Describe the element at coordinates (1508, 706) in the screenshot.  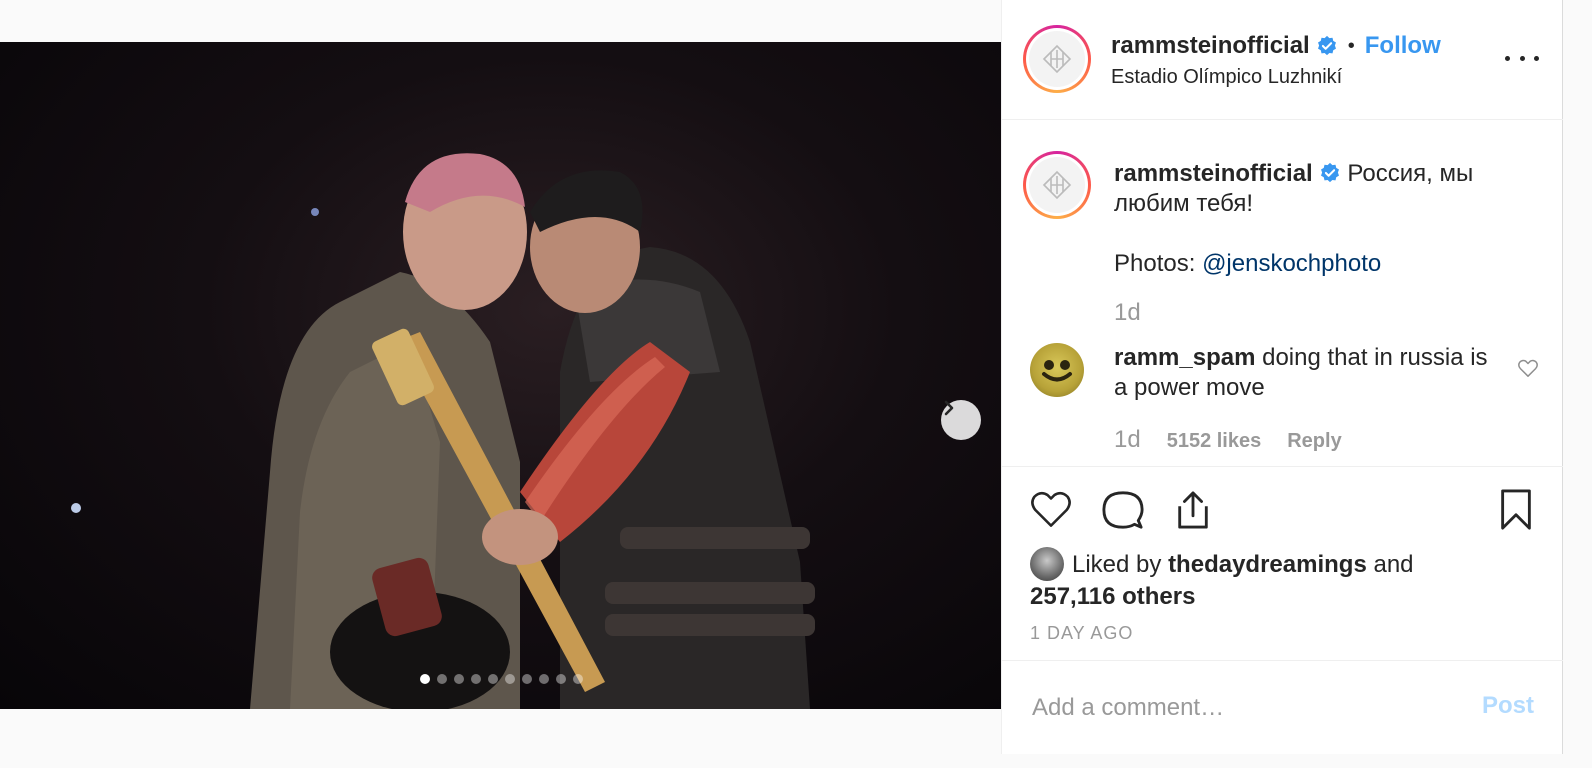
I see `post-comment-button: Post` at that location.